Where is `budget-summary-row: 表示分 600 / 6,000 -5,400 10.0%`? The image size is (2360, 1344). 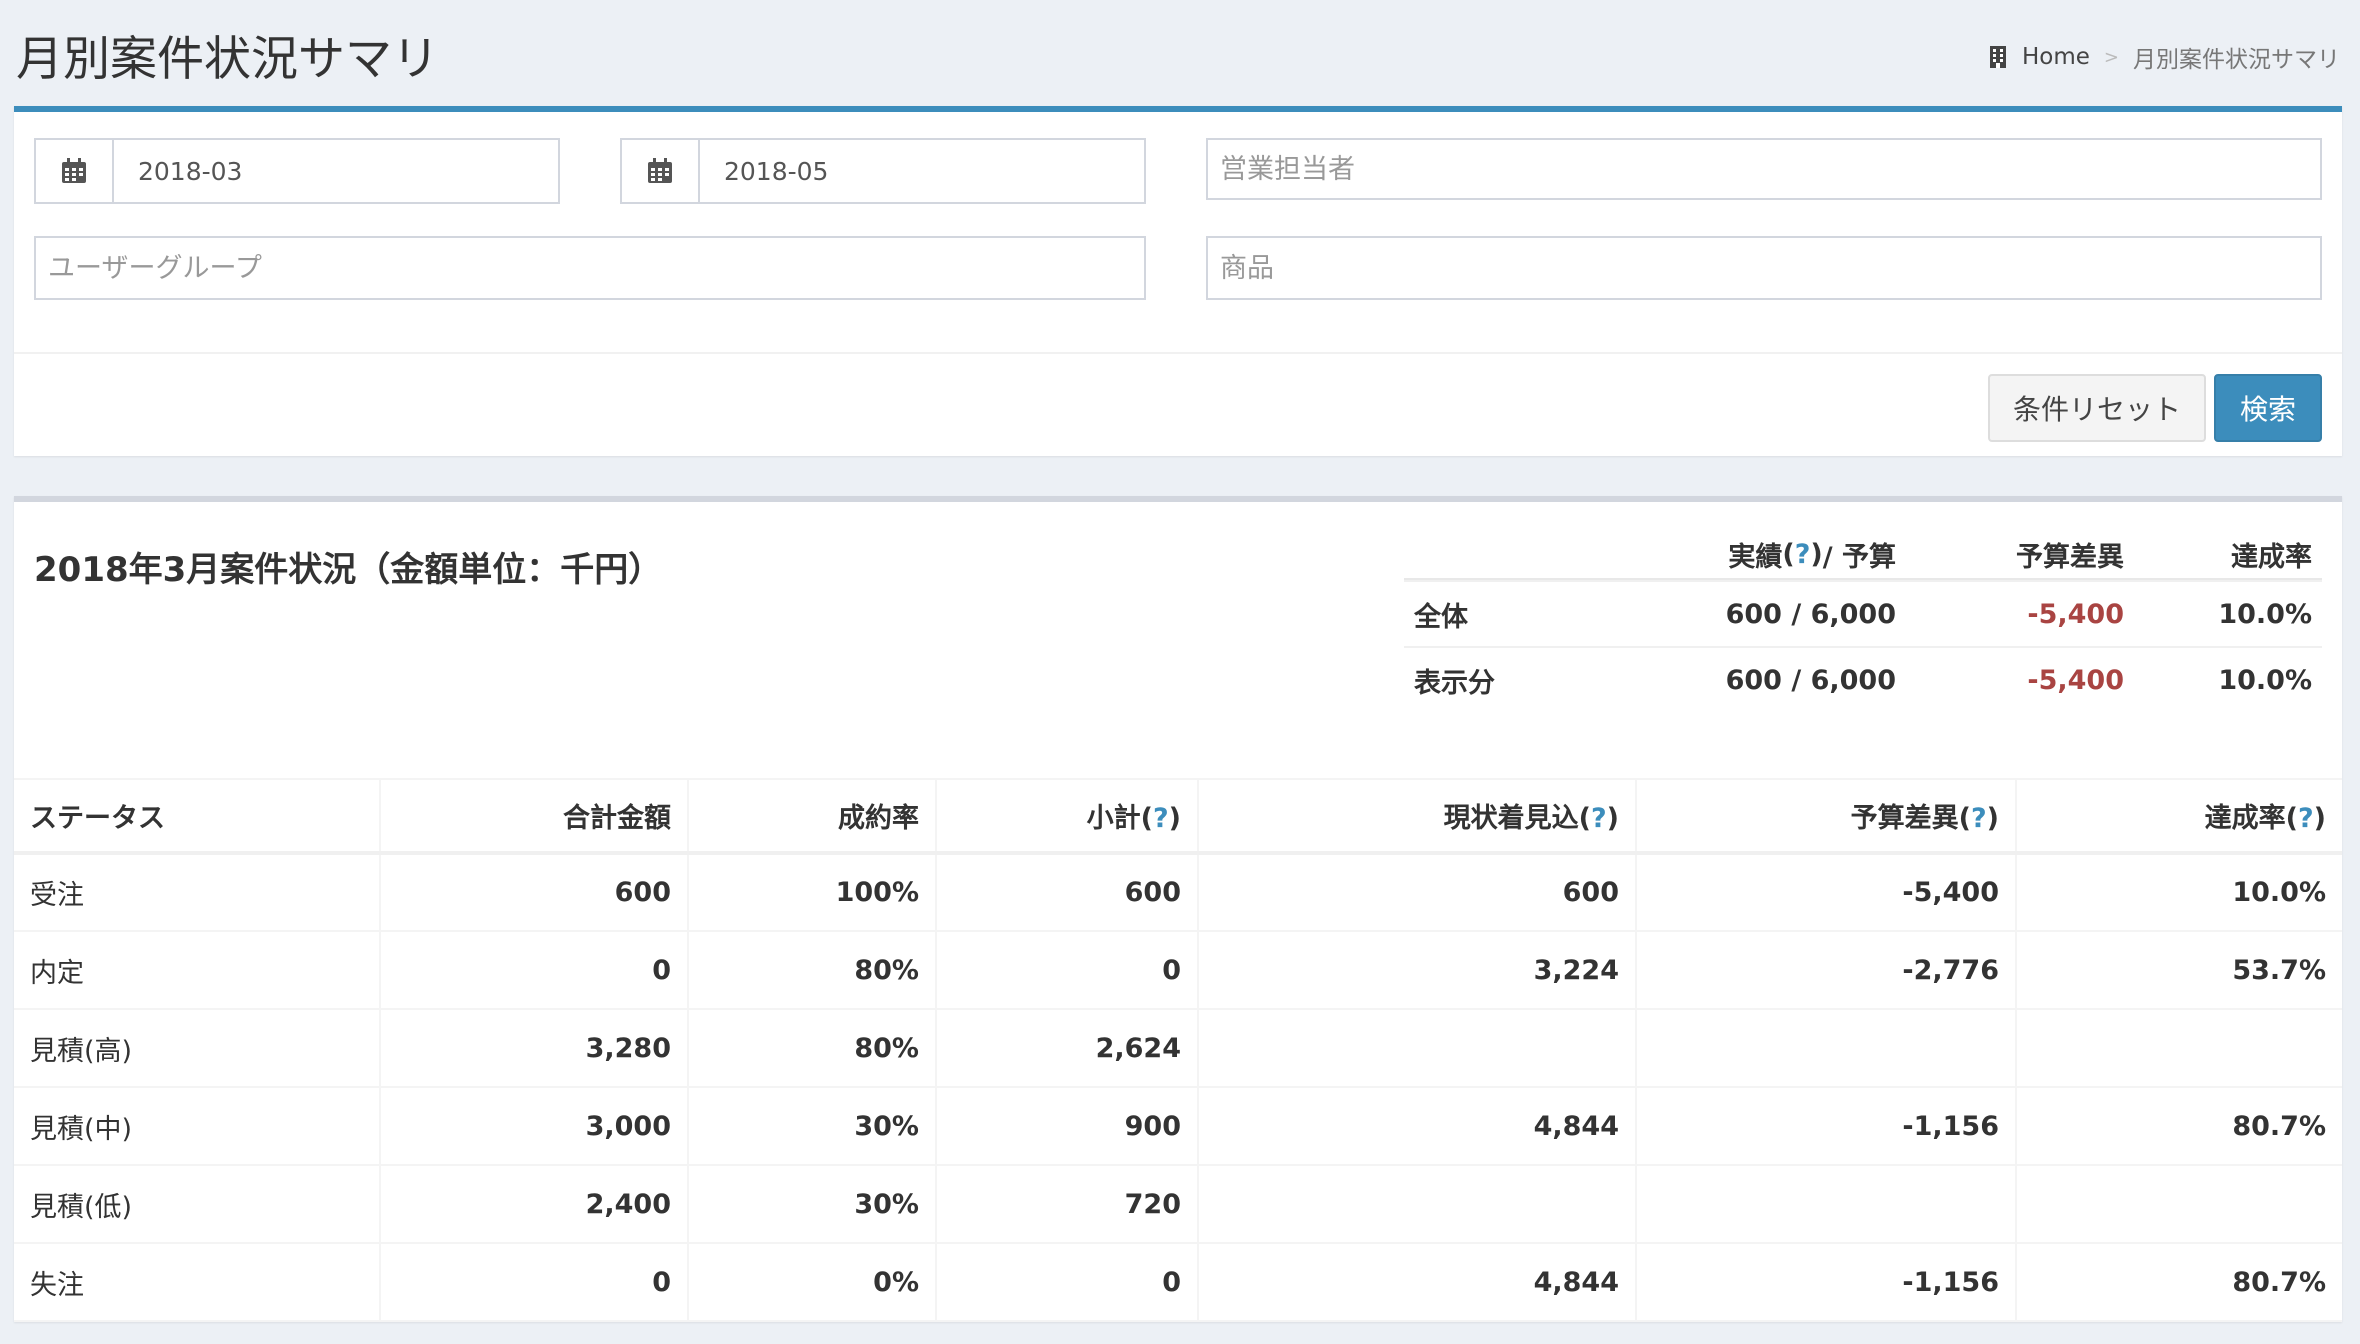
budget-summary-row: 表示分 600 / 6,000 -5,400 10.0% is located at coordinates (1863, 679).